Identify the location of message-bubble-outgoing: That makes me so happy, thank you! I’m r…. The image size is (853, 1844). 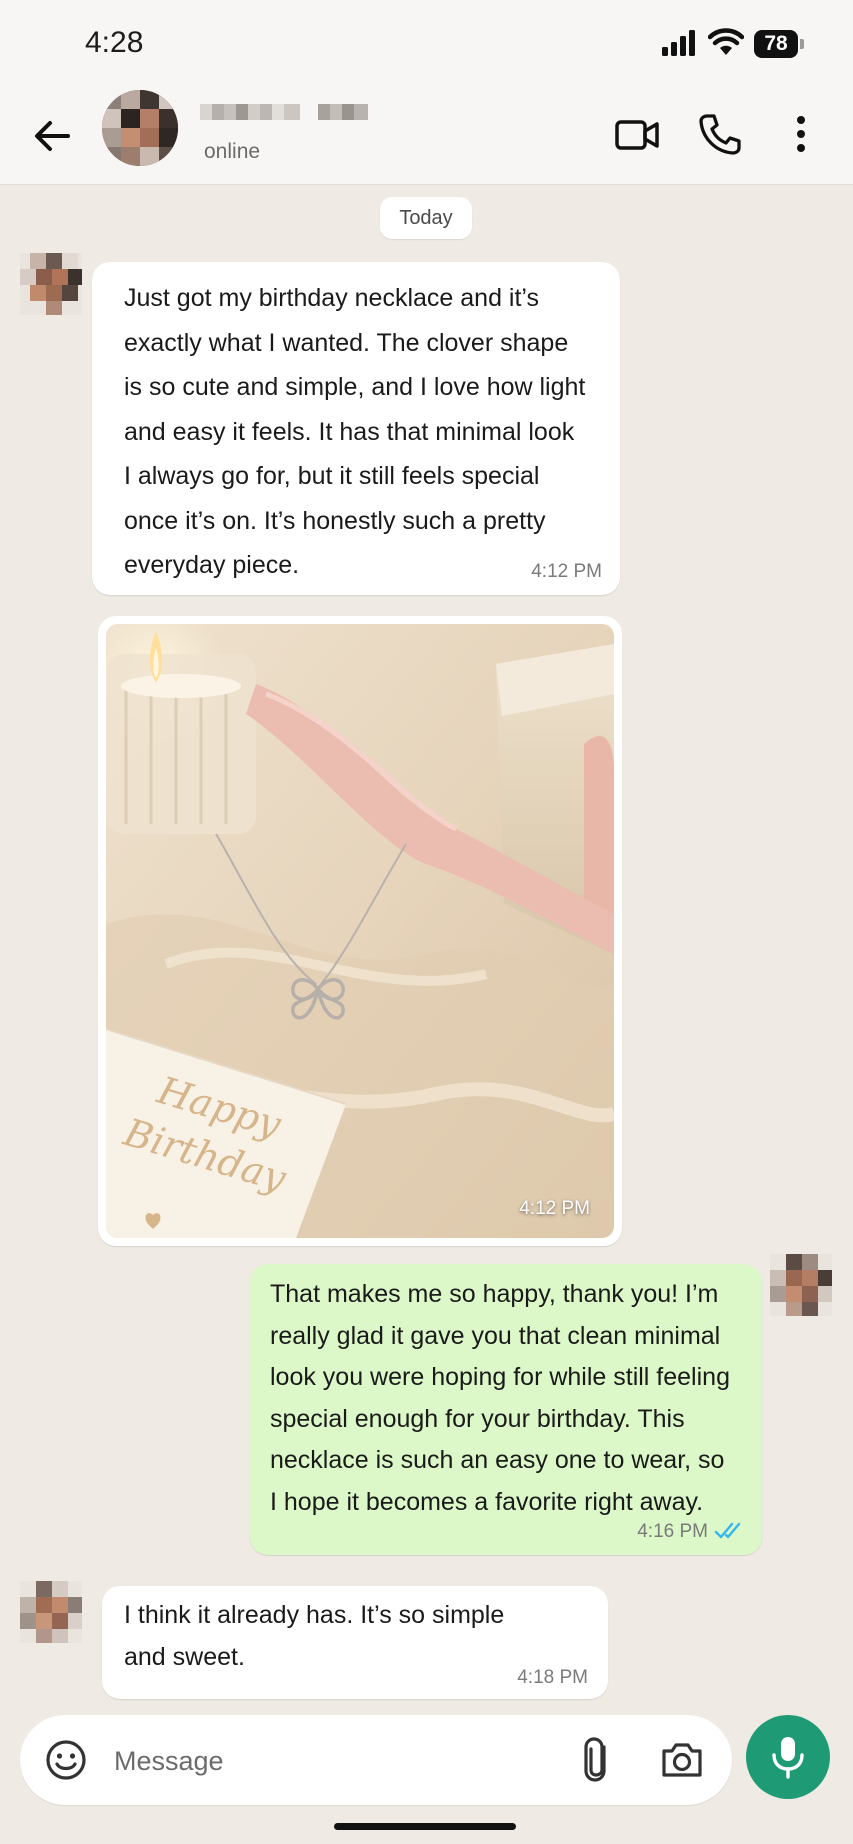
(506, 1409).